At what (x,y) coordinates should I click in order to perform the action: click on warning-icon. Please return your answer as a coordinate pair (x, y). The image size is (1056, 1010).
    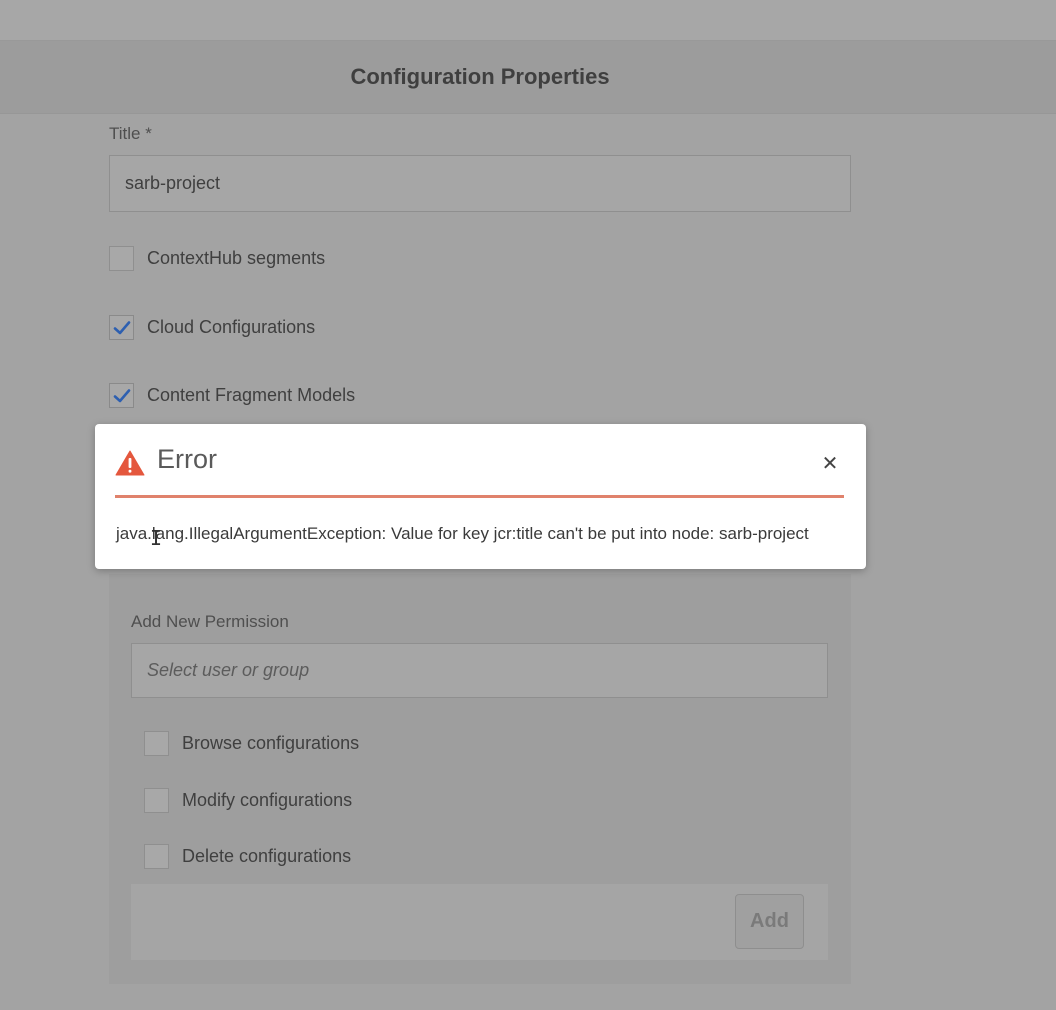
    Looking at the image, I should click on (130, 463).